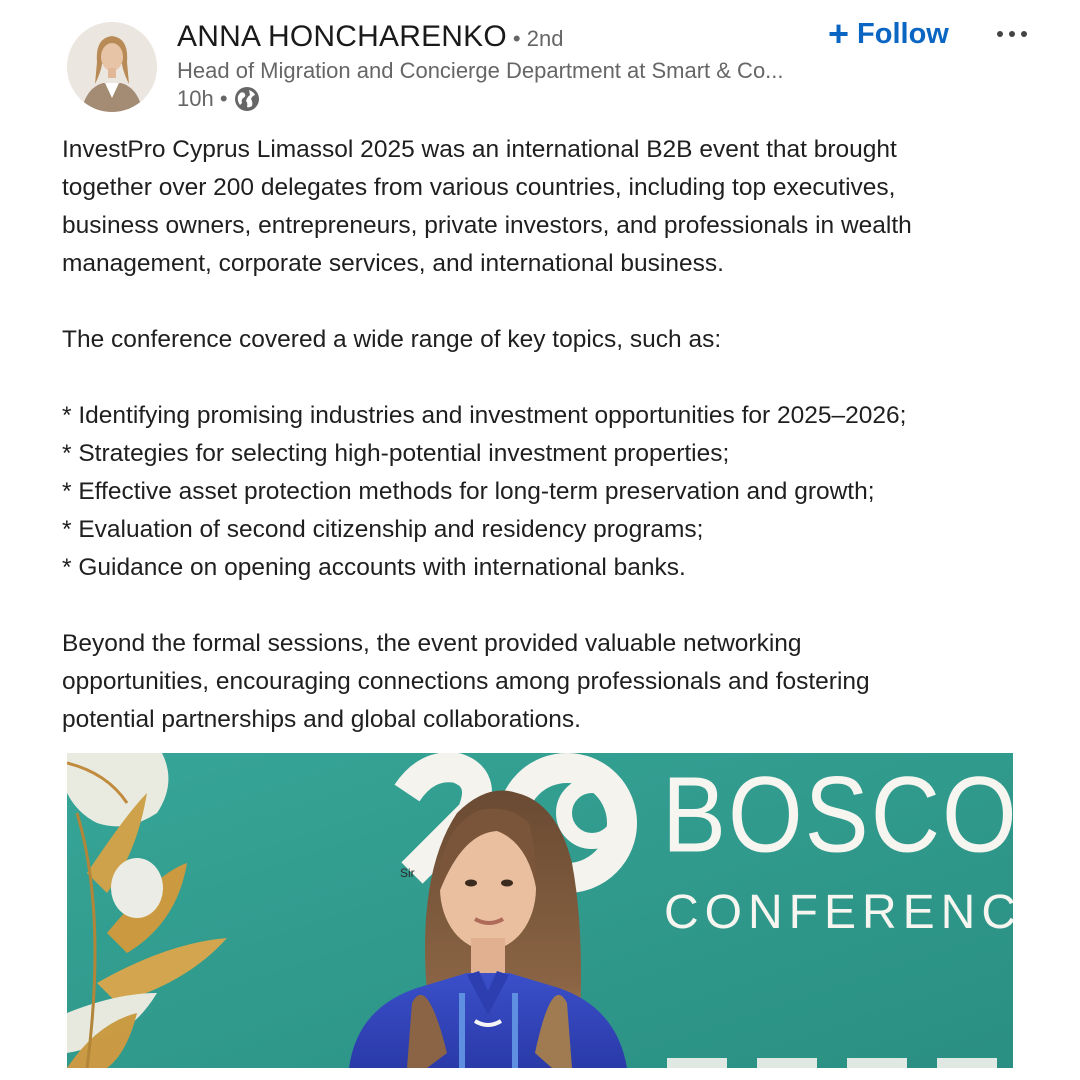 The width and height of the screenshot is (1080, 1080). Describe the element at coordinates (202, 98) in the screenshot. I see `post-time: 10h •` at that location.